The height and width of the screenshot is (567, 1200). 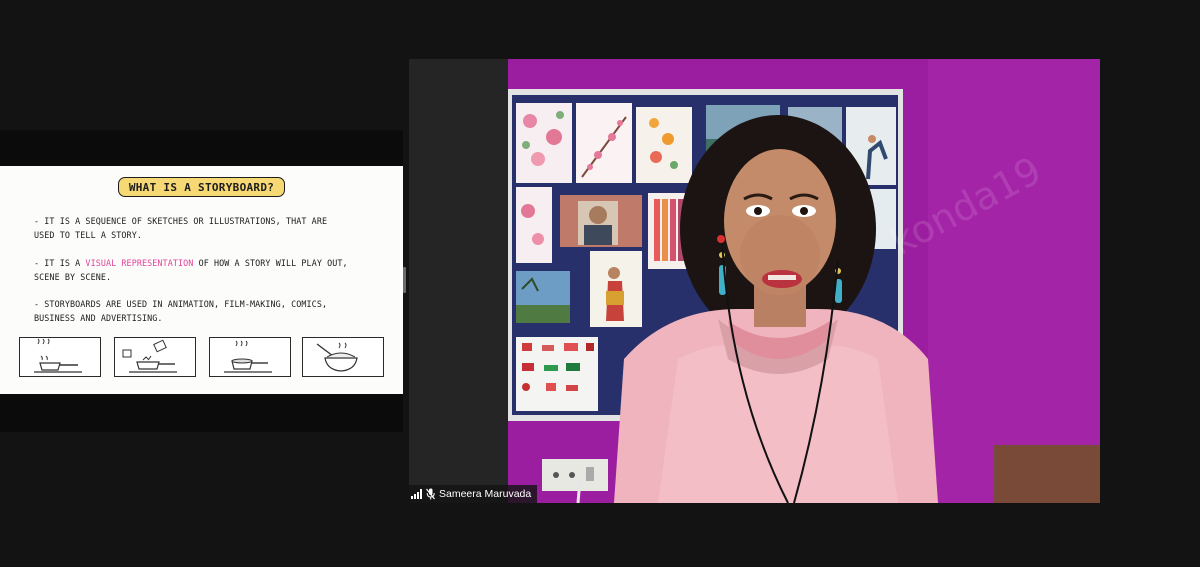 I want to click on storyboard-frames, so click(x=201, y=357).